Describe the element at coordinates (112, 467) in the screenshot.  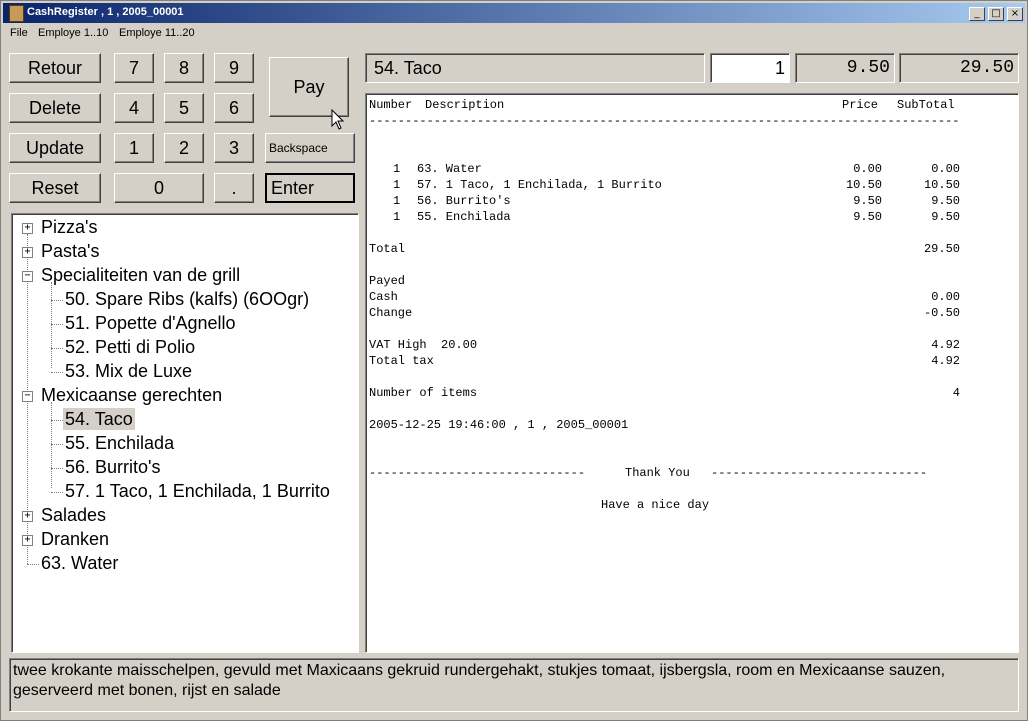
I see `tree-item-burritos: 56. Burrito's` at that location.